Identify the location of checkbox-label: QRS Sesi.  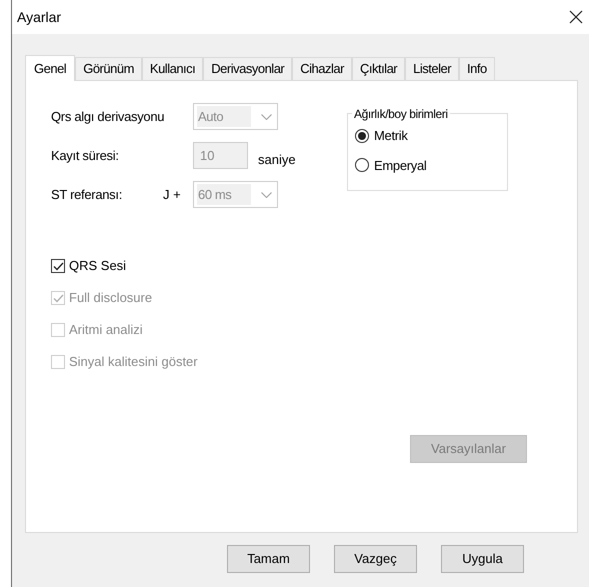
(97, 266).